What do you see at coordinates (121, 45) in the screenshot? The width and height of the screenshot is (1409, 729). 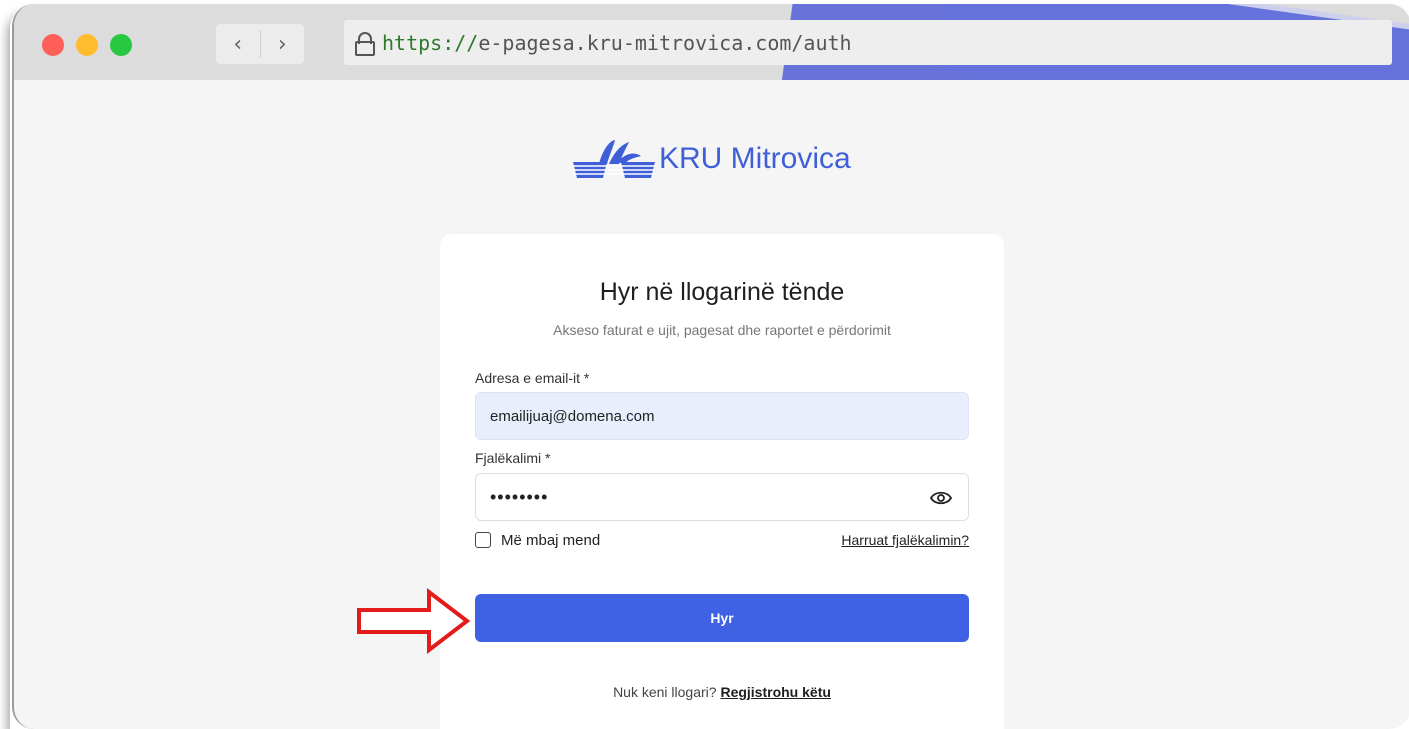 I see `maximize-window-button` at bounding box center [121, 45].